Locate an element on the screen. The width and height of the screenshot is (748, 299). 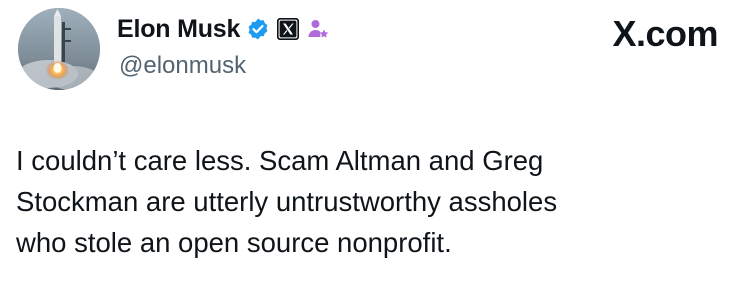
author-handle: @elonmusk is located at coordinates (182, 66).